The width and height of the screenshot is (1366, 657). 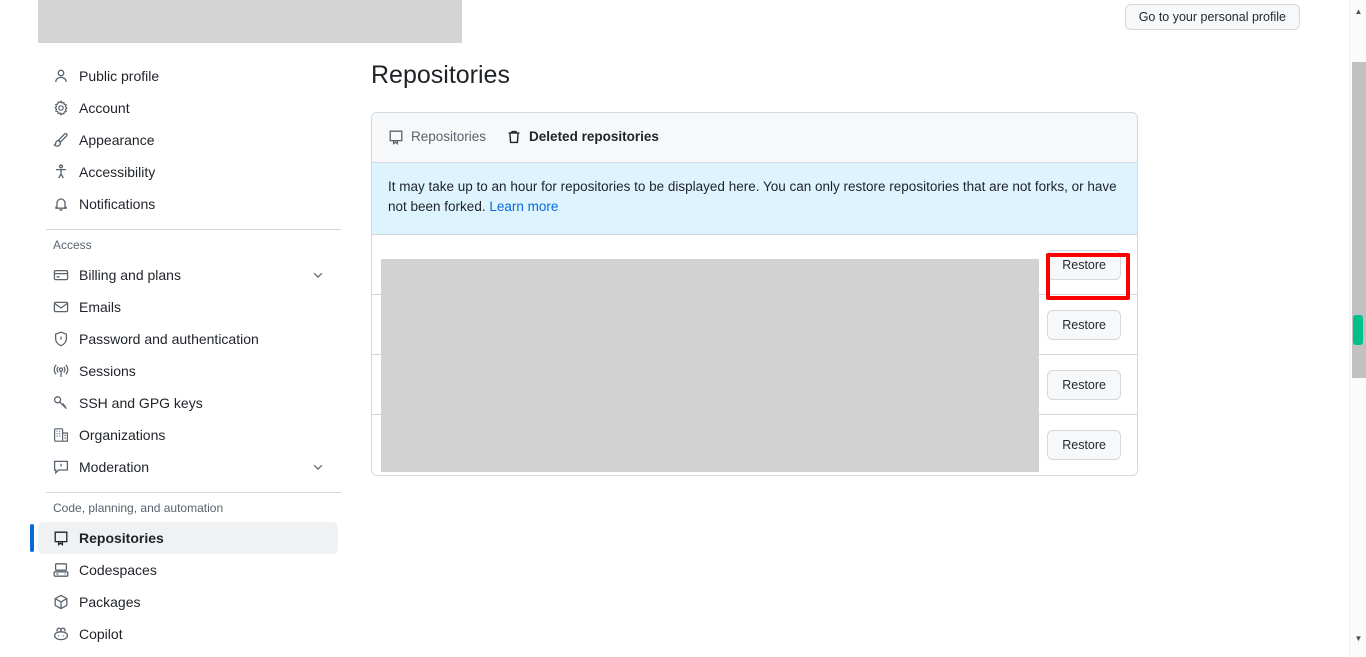 I want to click on tab-label: Repositories, so click(x=449, y=137).